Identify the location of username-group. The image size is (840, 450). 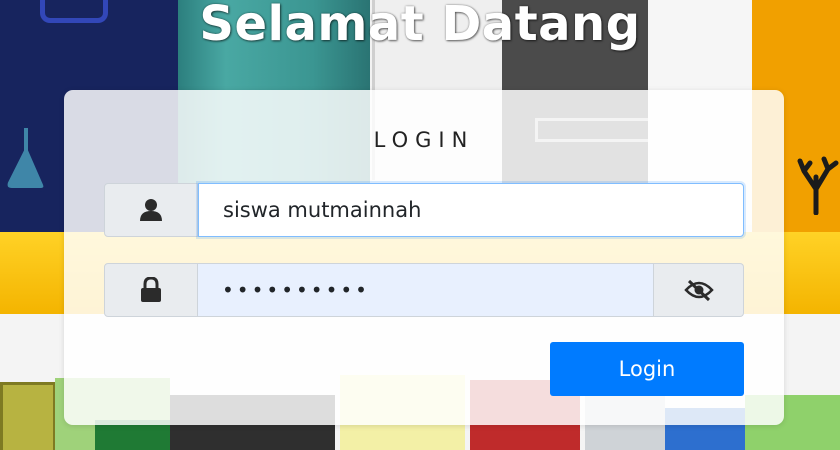
(424, 210).